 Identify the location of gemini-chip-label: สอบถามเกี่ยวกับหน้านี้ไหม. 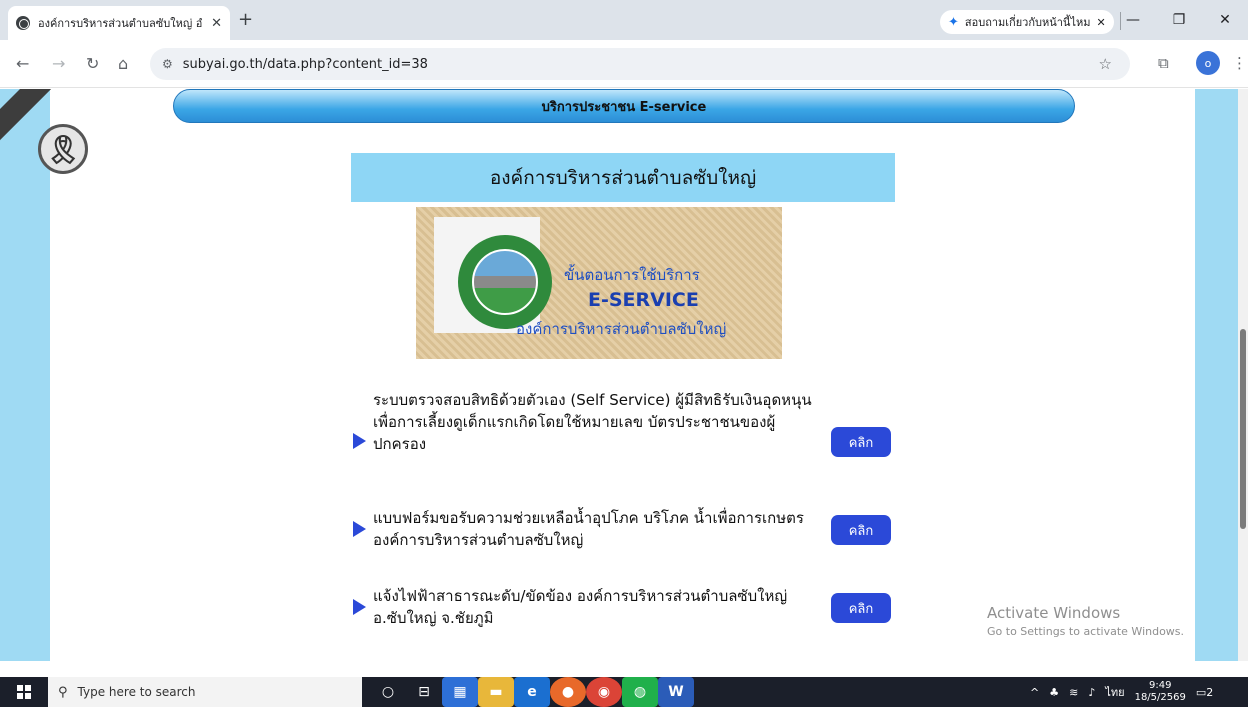
(1027, 22).